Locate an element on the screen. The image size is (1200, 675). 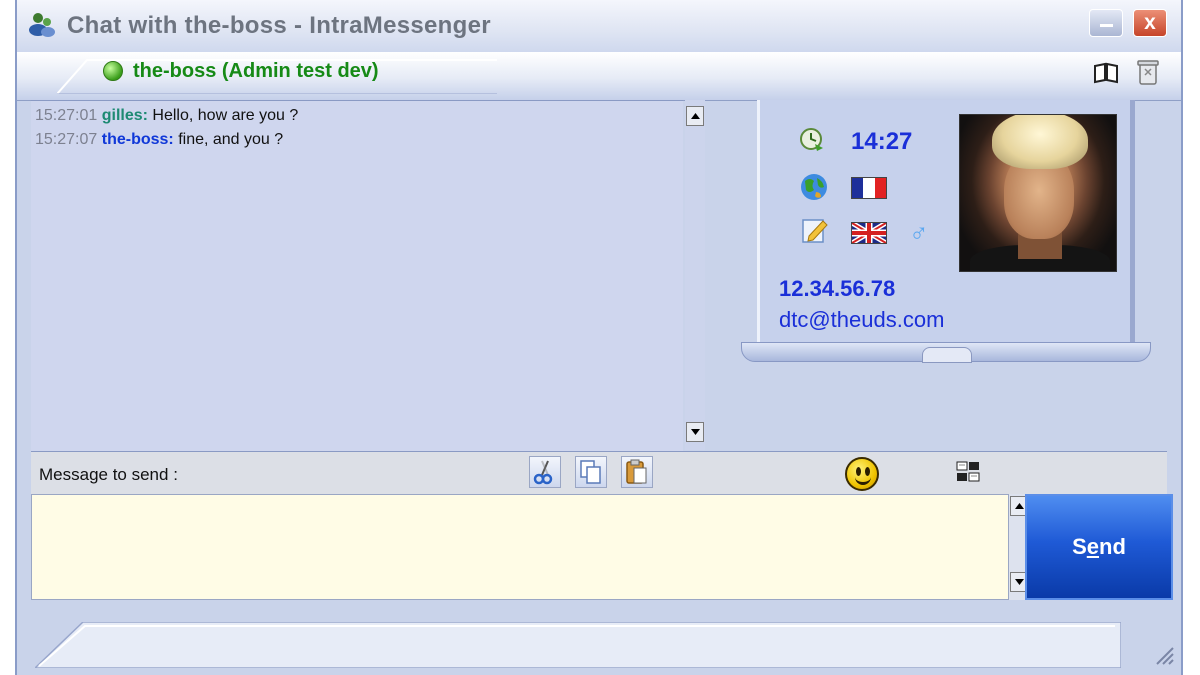
message-input is located at coordinates (520, 547).